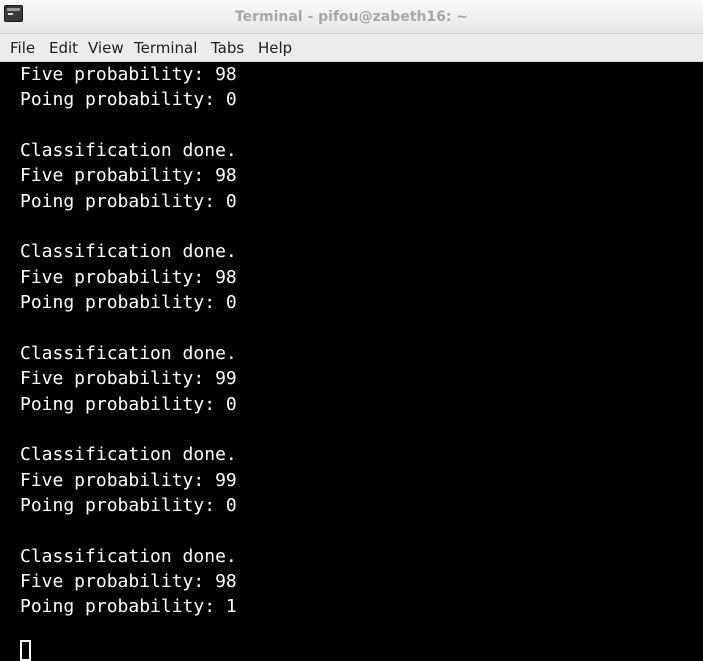  I want to click on menu-tabs: Tabs, so click(227, 48).